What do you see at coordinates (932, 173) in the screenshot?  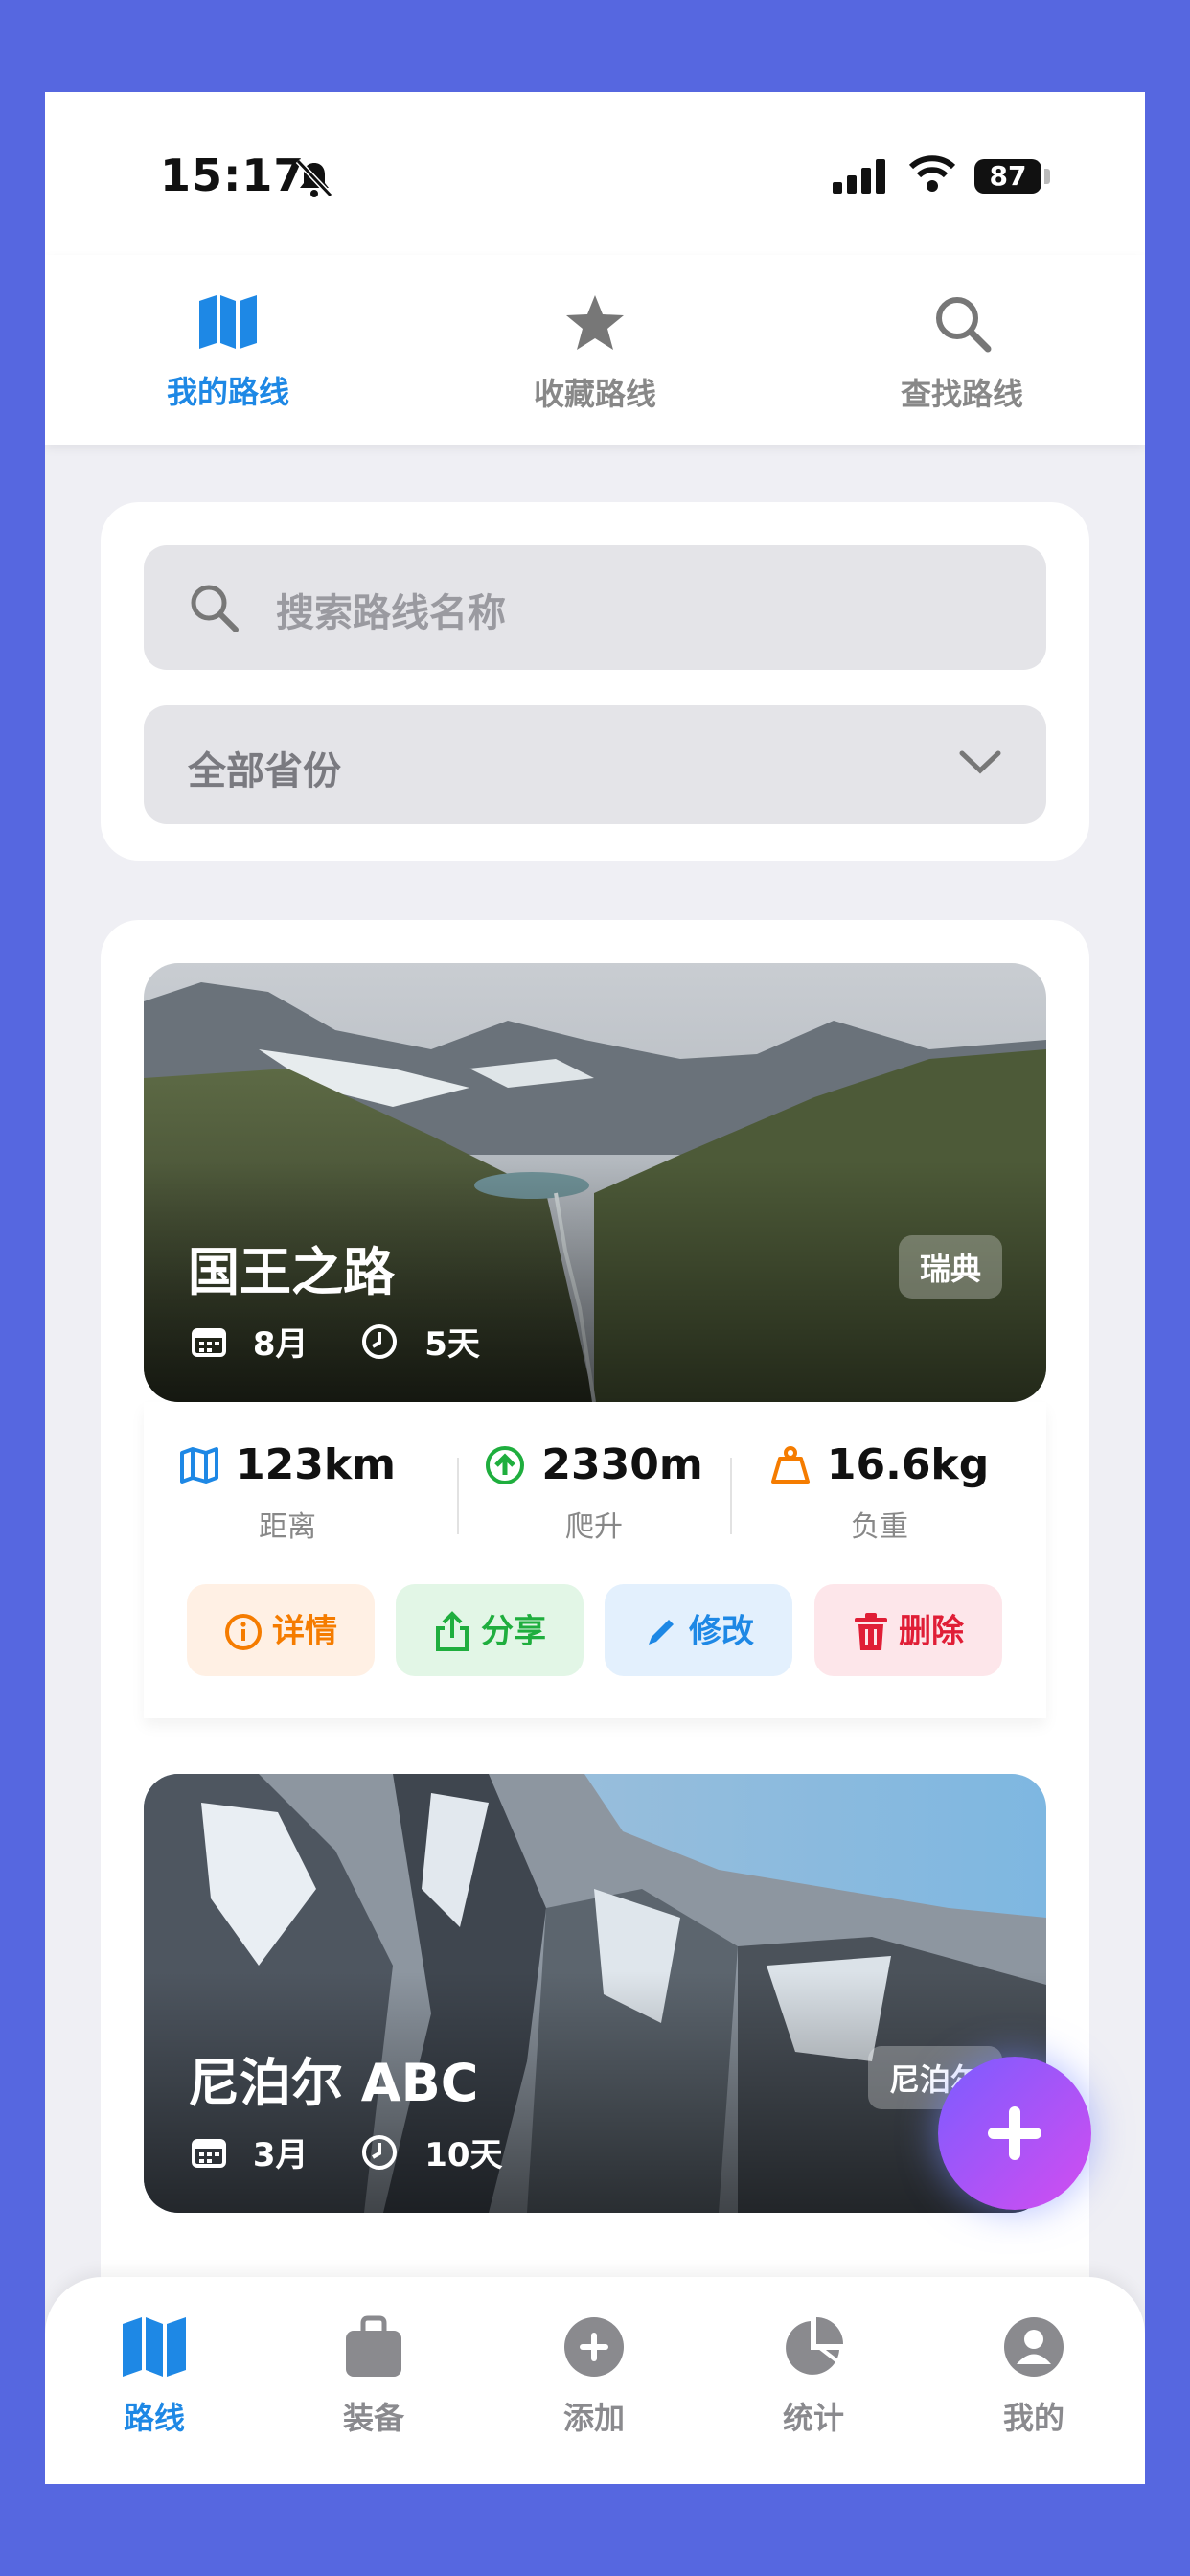 I see `wifi-icon` at bounding box center [932, 173].